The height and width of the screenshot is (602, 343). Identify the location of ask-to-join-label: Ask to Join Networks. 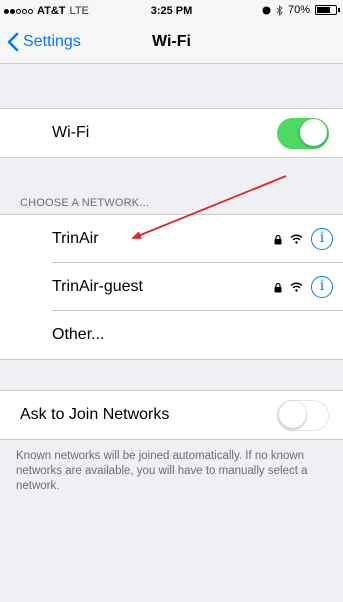
(95, 414).